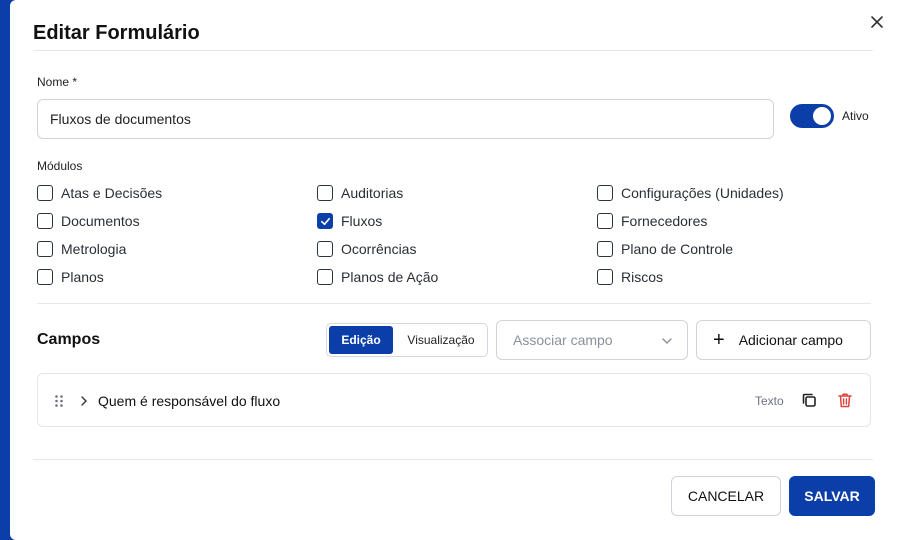  Describe the element at coordinates (60, 166) in the screenshot. I see `modules-label: Módulos` at that location.